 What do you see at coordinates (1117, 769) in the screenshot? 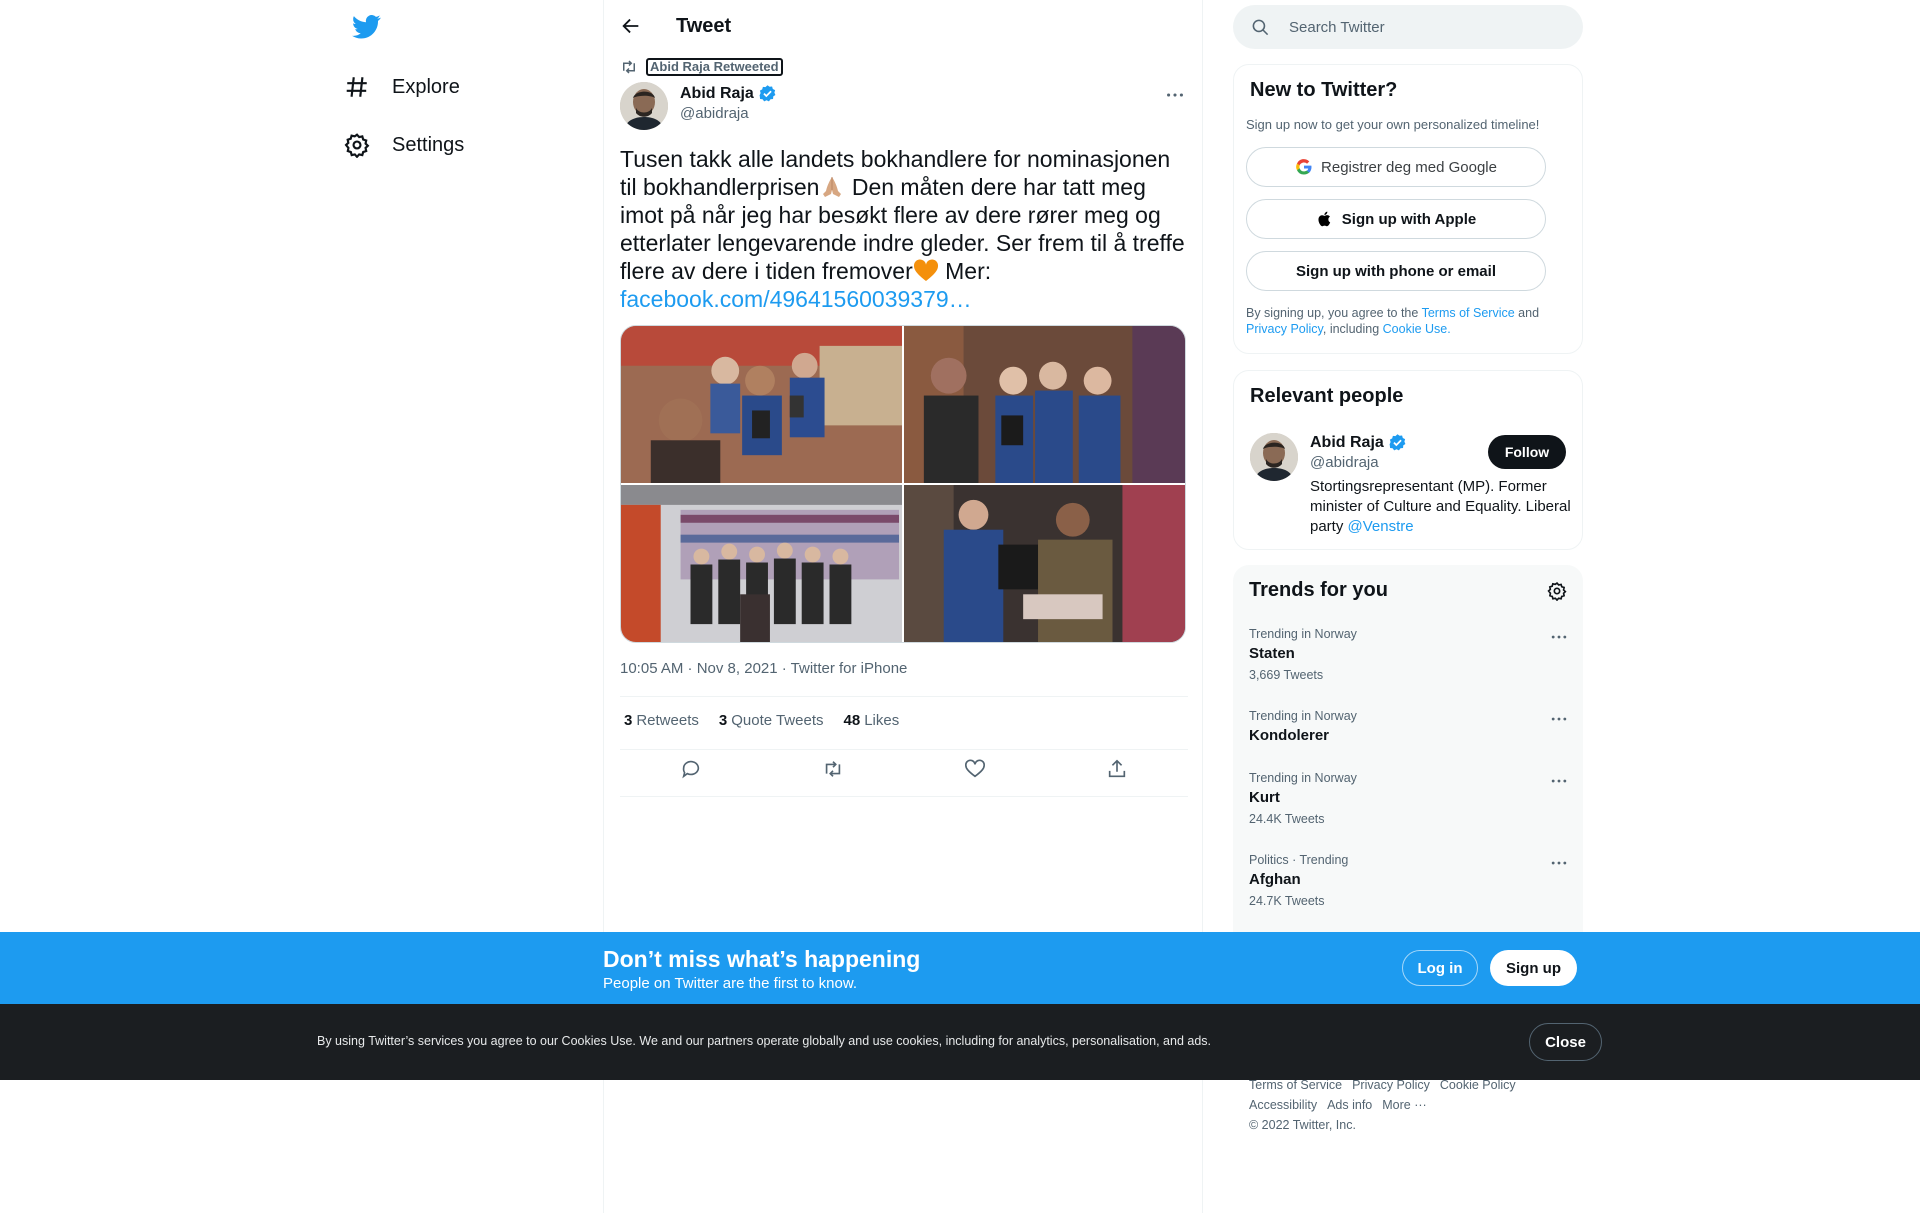
I see `share-icon` at bounding box center [1117, 769].